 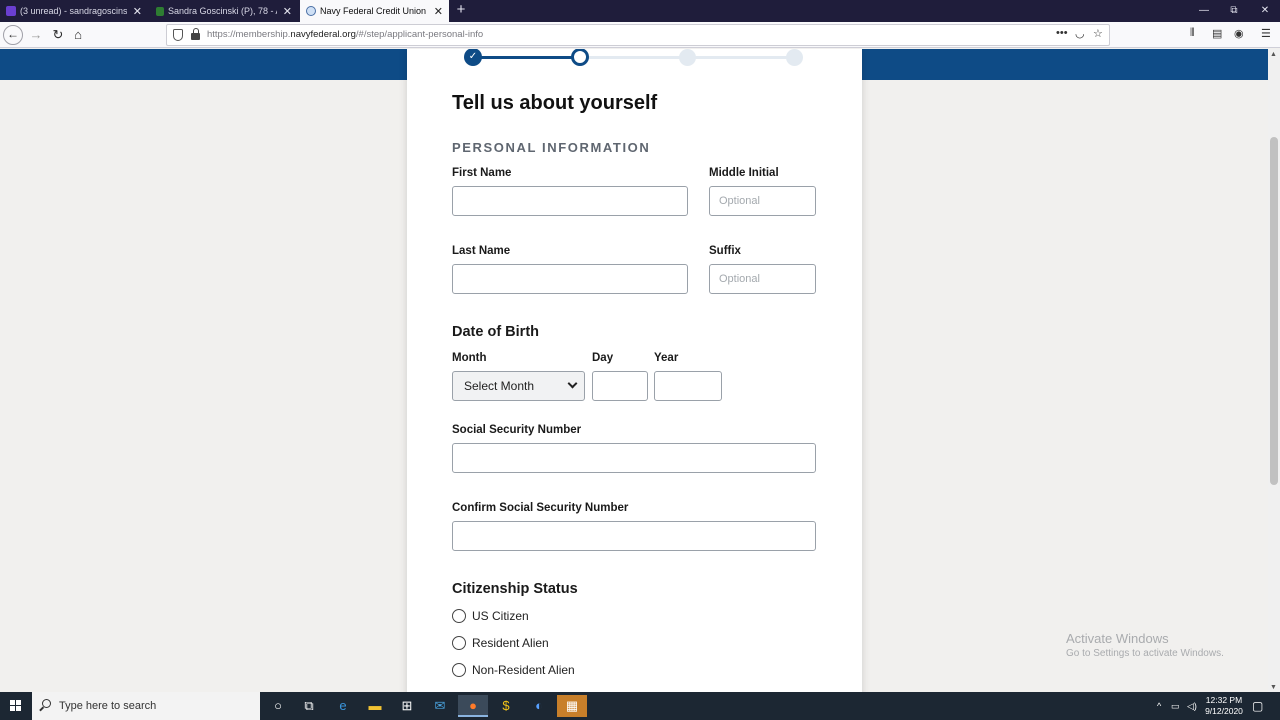 I want to click on network-icon: ▭, so click(x=1175, y=706).